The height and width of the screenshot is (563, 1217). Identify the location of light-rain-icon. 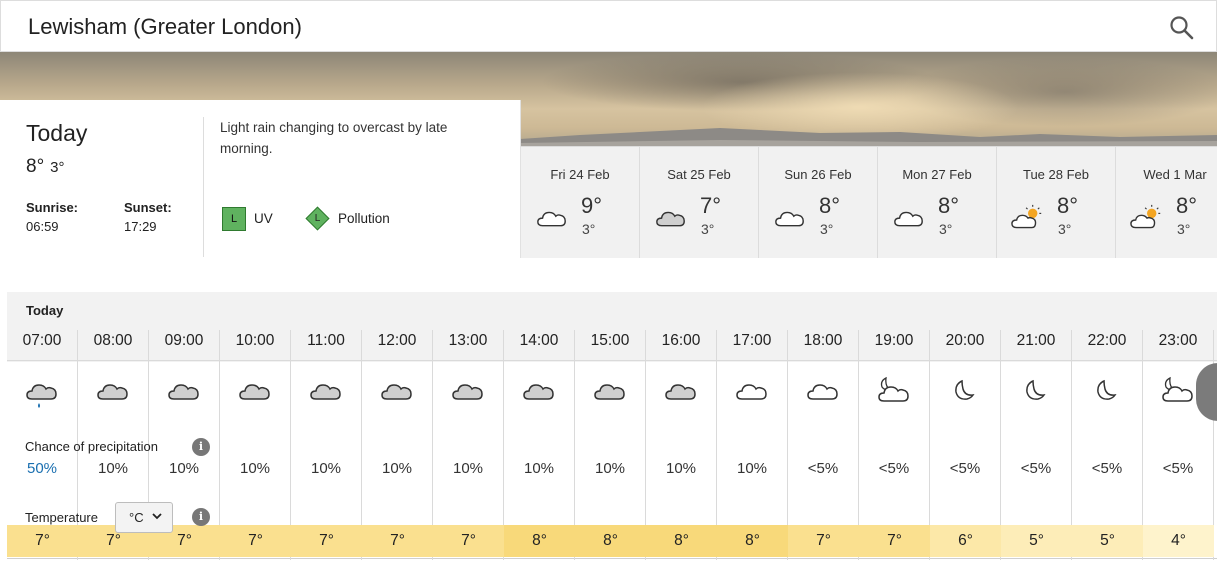
(42, 392).